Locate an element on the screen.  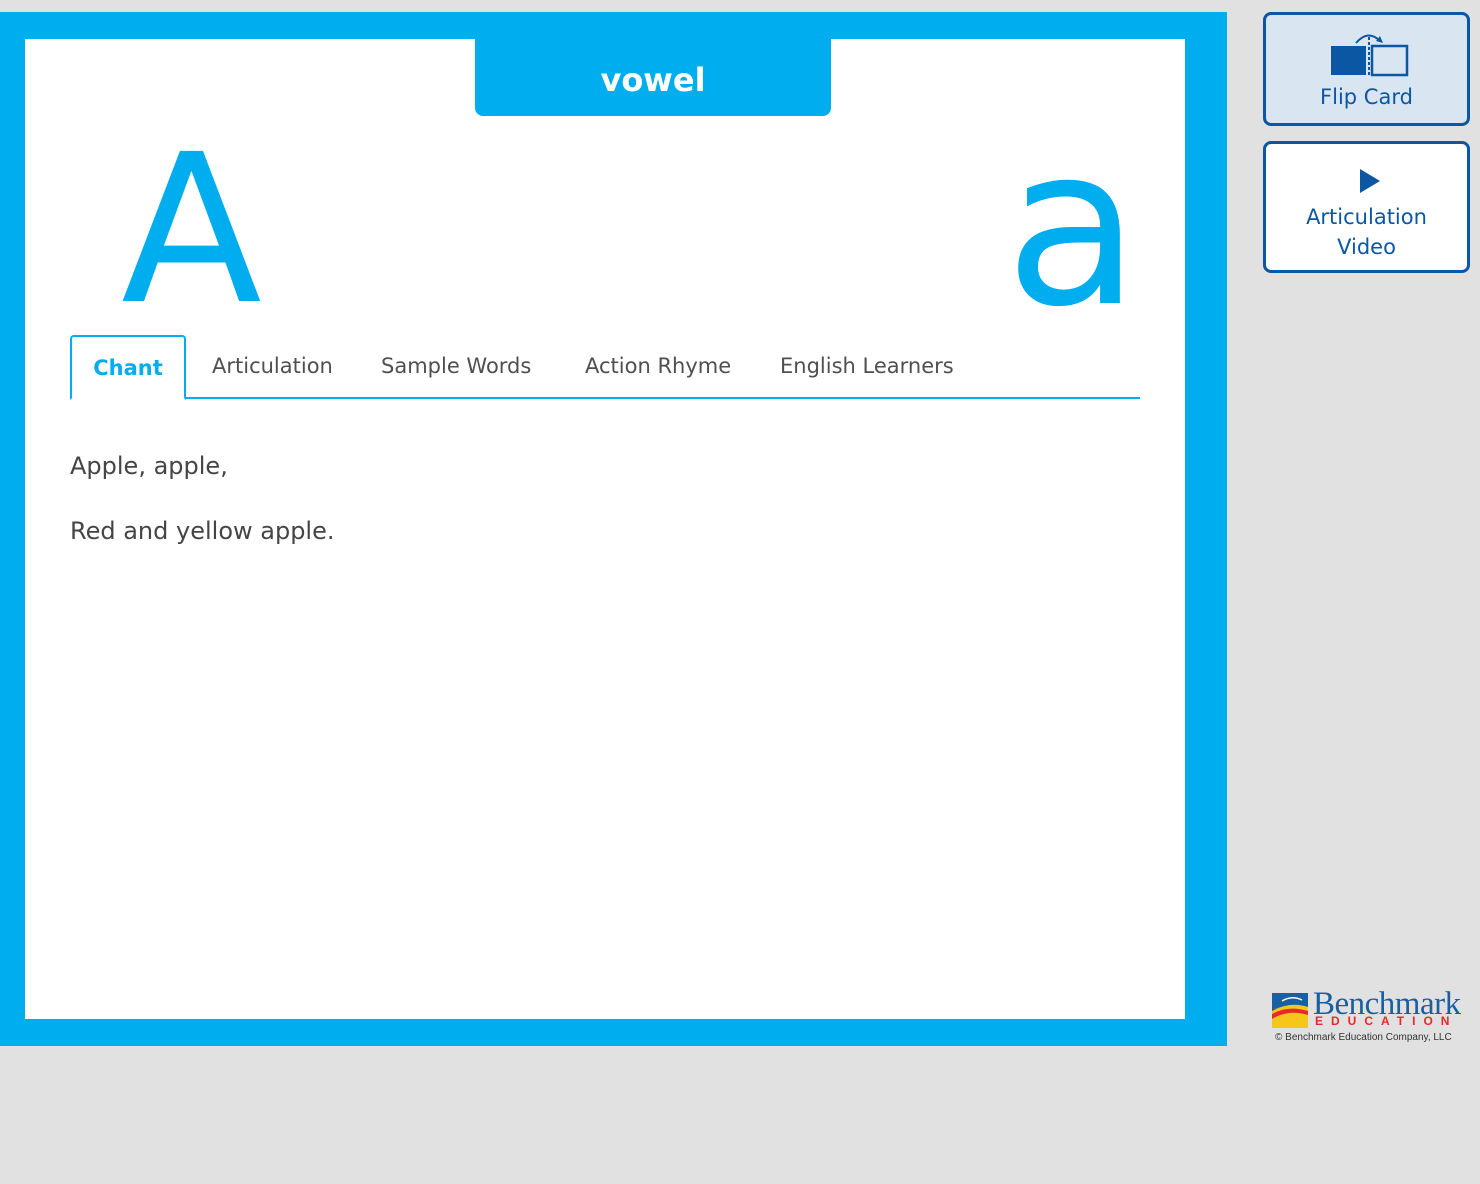
lowercase-letter: a is located at coordinates (1072, 227).